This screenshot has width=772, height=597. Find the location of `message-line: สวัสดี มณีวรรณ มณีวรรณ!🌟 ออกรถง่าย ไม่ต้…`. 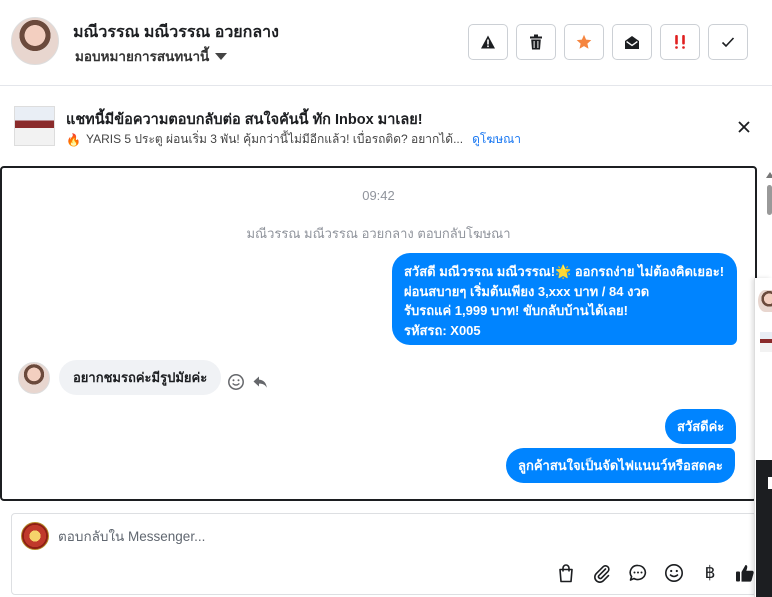

message-line: สวัสดี มณีวรรณ มณีวรรณ!🌟 ออกรถง่าย ไม่ต้… is located at coordinates (564, 271).